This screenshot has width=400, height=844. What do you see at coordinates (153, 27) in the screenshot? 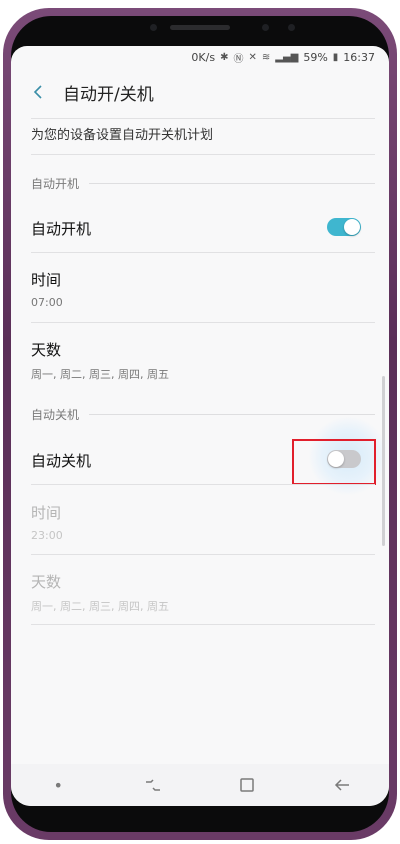
I see `proximity-sensor` at bounding box center [153, 27].